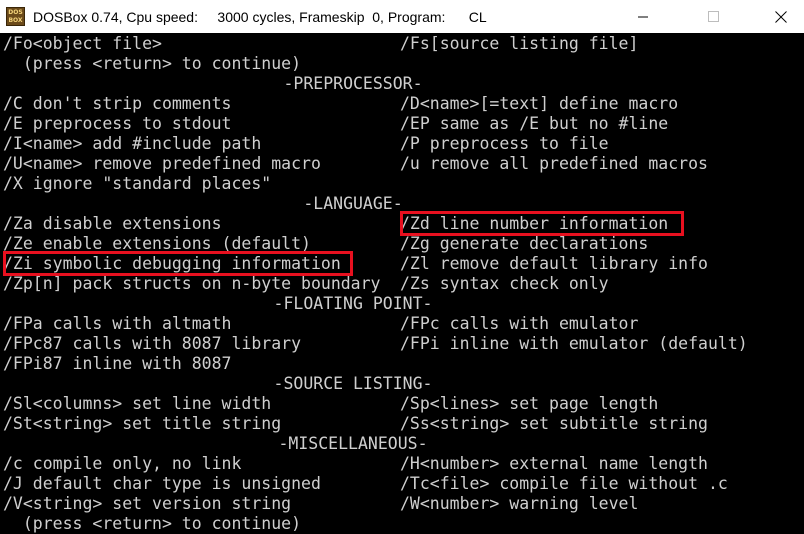 The height and width of the screenshot is (534, 804). What do you see at coordinates (353, 443) in the screenshot?
I see `section-heading: -MISCELLANEOUS-` at bounding box center [353, 443].